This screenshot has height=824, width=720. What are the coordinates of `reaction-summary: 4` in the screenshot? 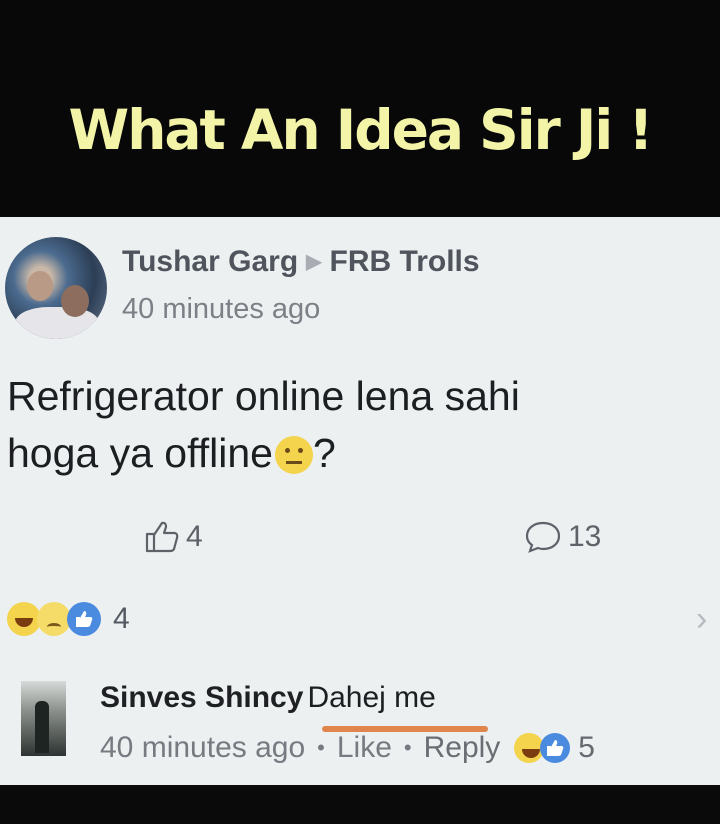 It's located at (68, 619).